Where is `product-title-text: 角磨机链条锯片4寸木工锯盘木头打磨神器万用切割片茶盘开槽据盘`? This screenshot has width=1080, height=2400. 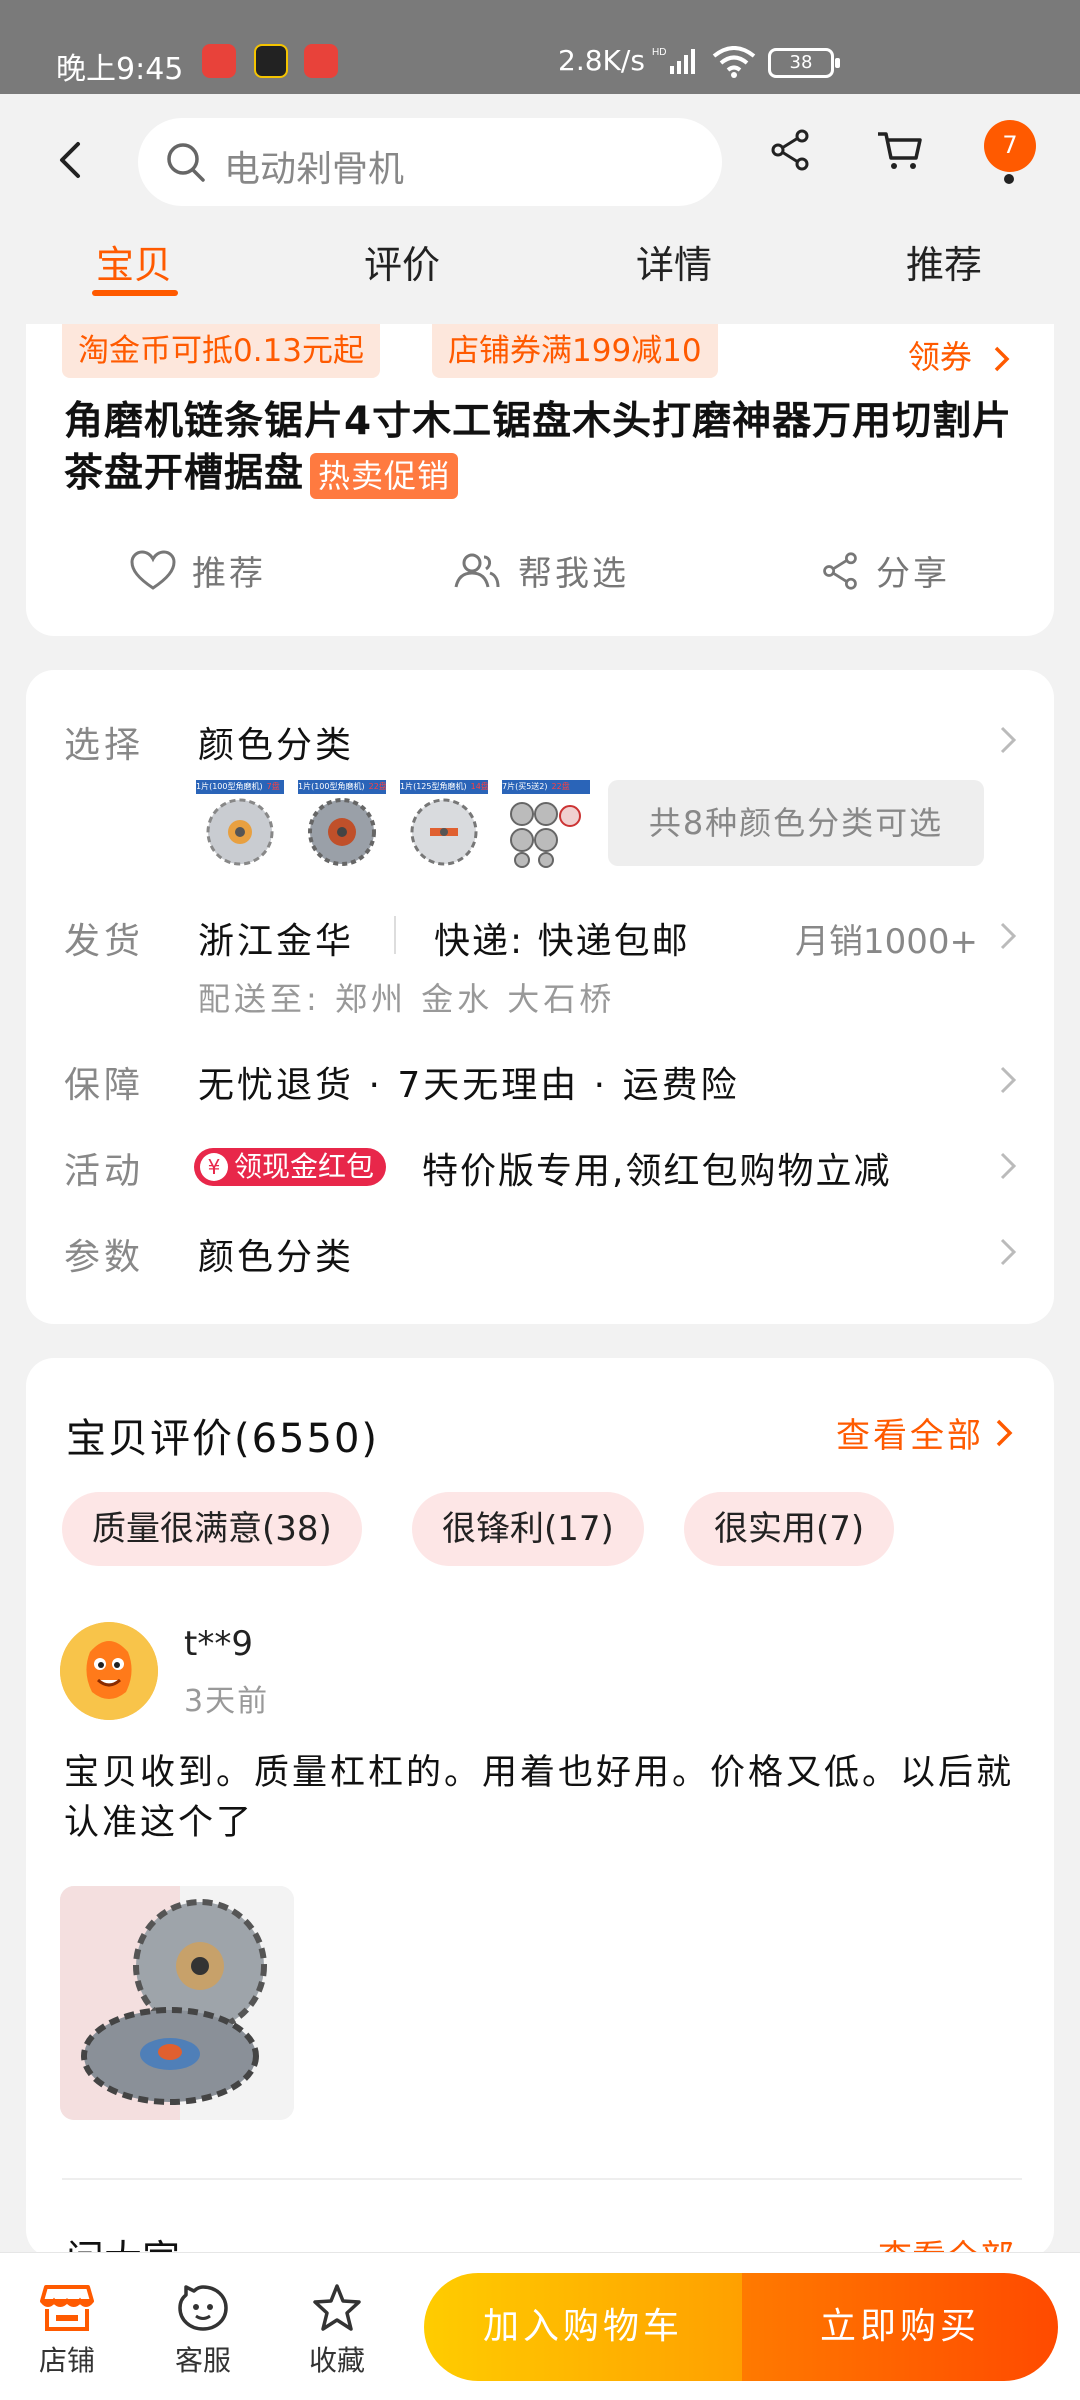 product-title-text: 角磨机链条锯片4寸木工锯盘木头打磨神器万用切割片茶盘开槽据盘 is located at coordinates (538, 447).